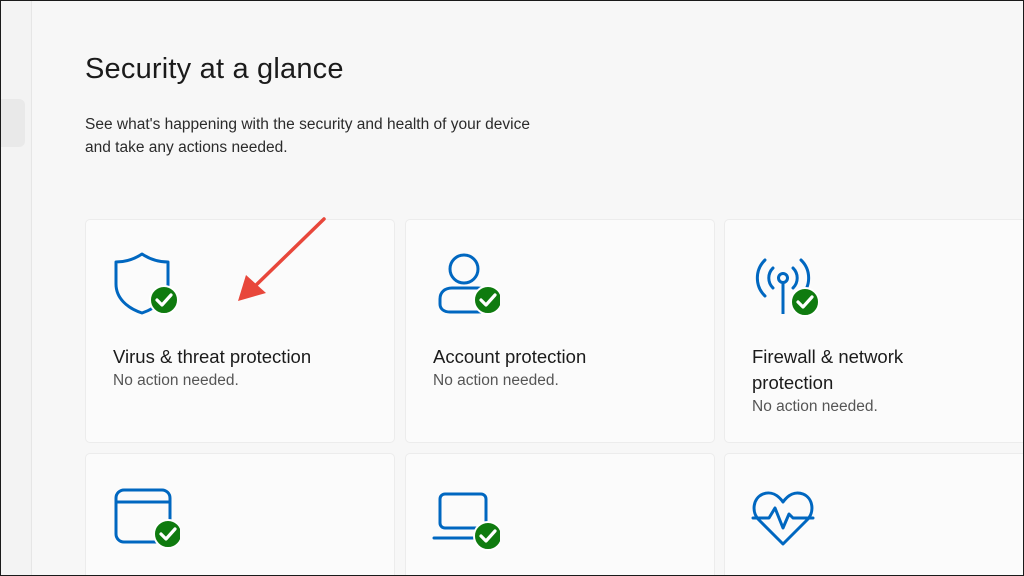  Describe the element at coordinates (783, 282) in the screenshot. I see `wireless-antenna-icon` at that location.